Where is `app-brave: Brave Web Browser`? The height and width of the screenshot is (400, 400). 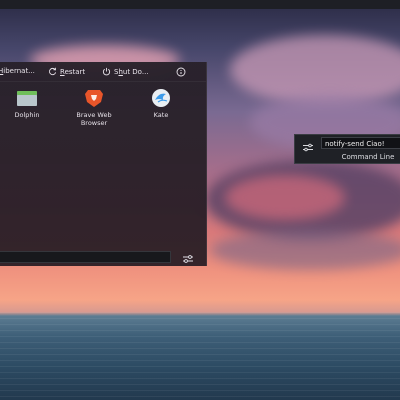 app-brave: Brave Web Browser is located at coordinates (94, 107).